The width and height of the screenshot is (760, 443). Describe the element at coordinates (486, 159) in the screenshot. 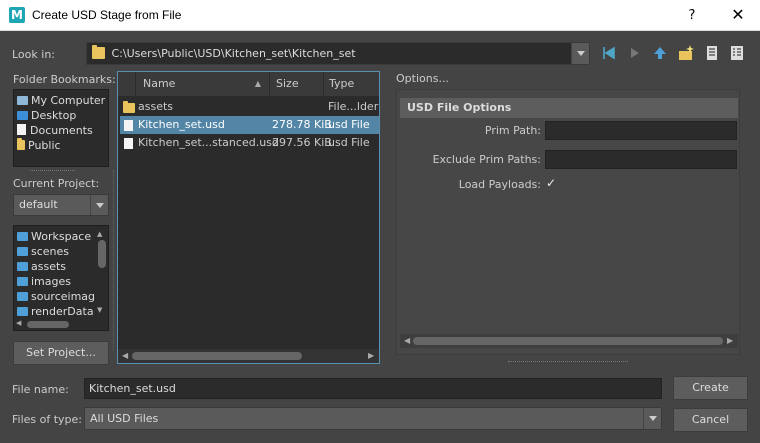

I see `exclude-prim-paths-label: Exclude Prim Paths:` at that location.